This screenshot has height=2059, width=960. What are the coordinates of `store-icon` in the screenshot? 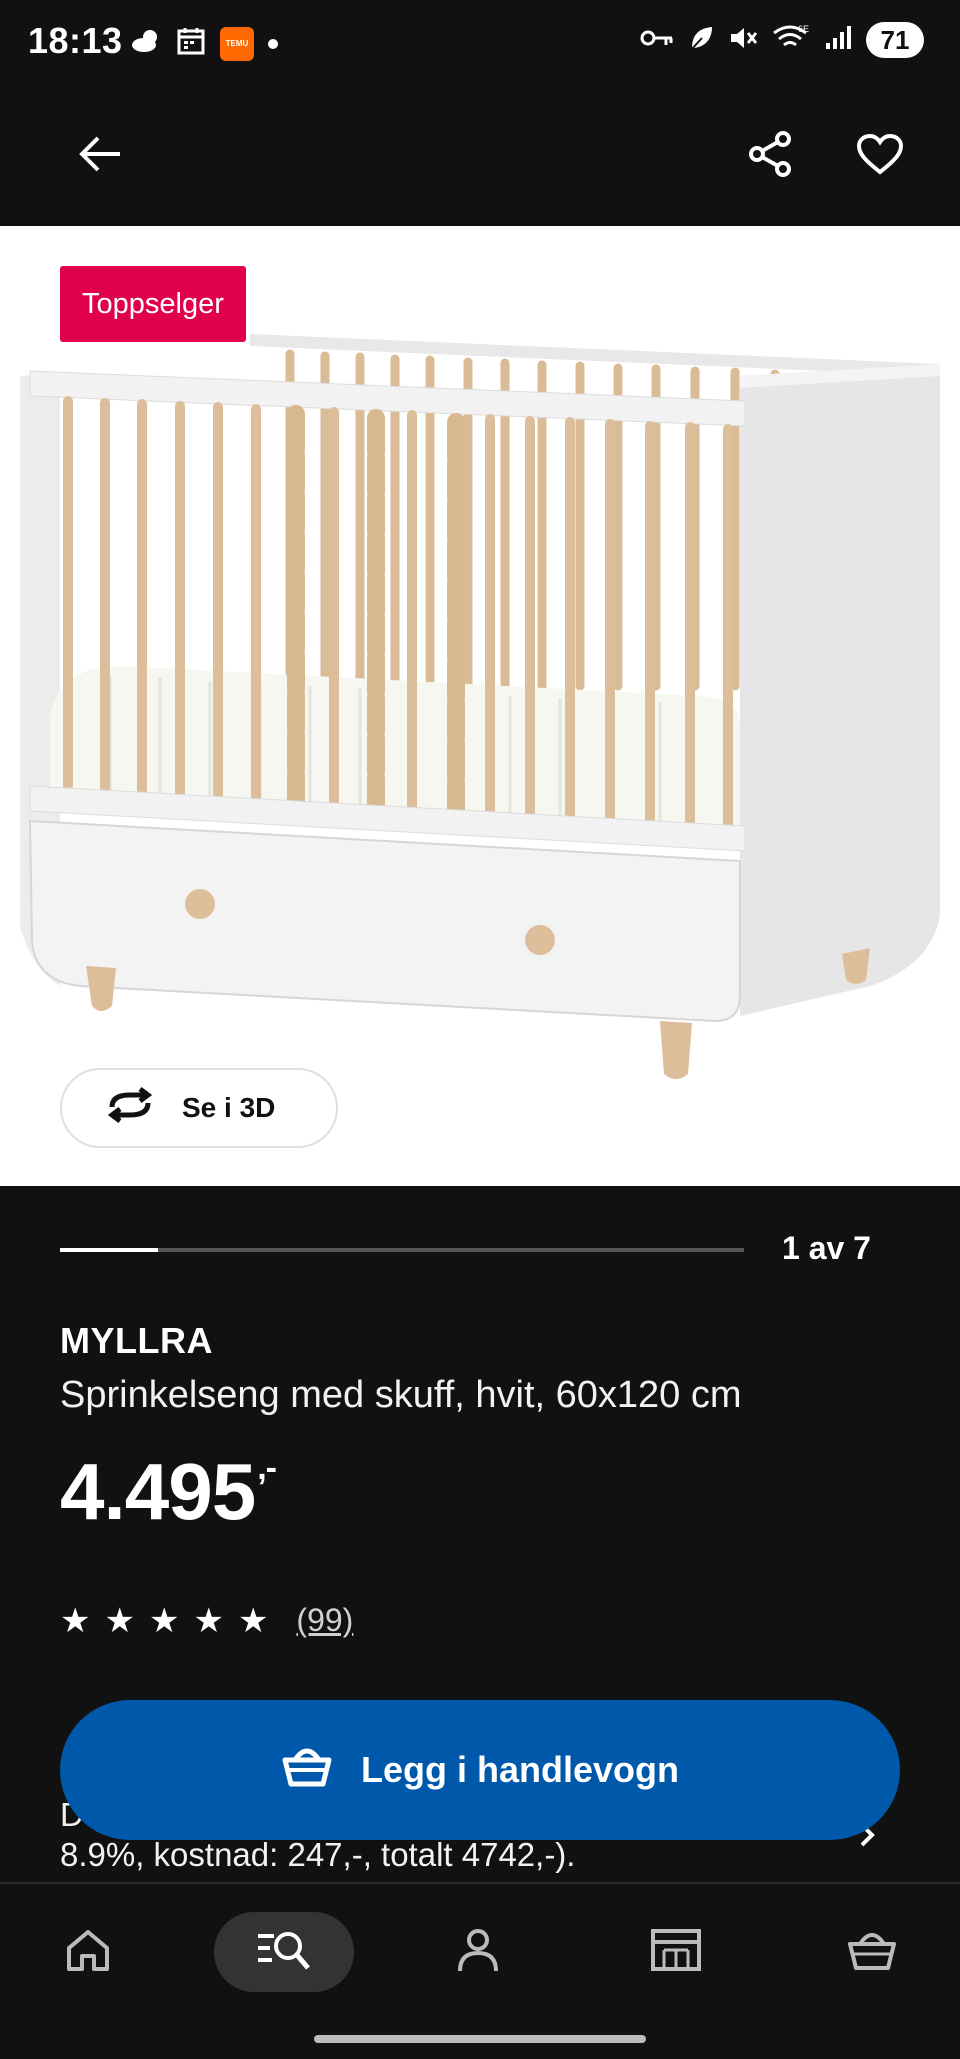 It's located at (676, 1952).